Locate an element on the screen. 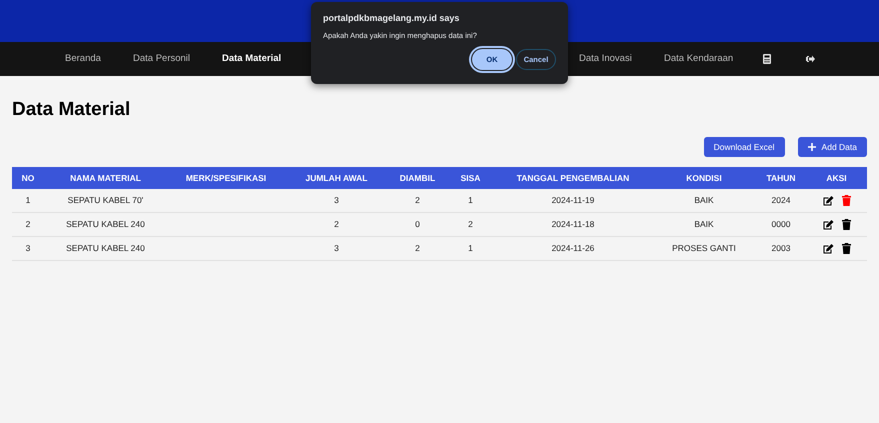 The height and width of the screenshot is (423, 879). column-header: AKSI is located at coordinates (836, 178).